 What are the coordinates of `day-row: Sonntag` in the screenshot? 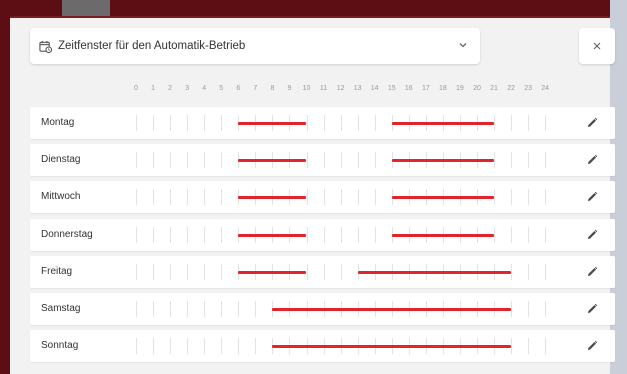 It's located at (322, 346).